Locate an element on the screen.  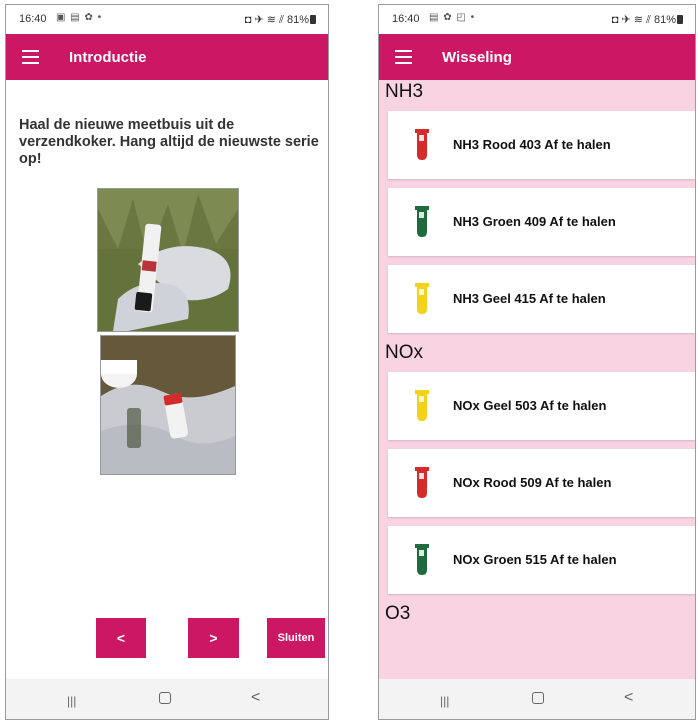
sample-tube-label: NOx Geel 503 Af te halen is located at coordinates (530, 405).